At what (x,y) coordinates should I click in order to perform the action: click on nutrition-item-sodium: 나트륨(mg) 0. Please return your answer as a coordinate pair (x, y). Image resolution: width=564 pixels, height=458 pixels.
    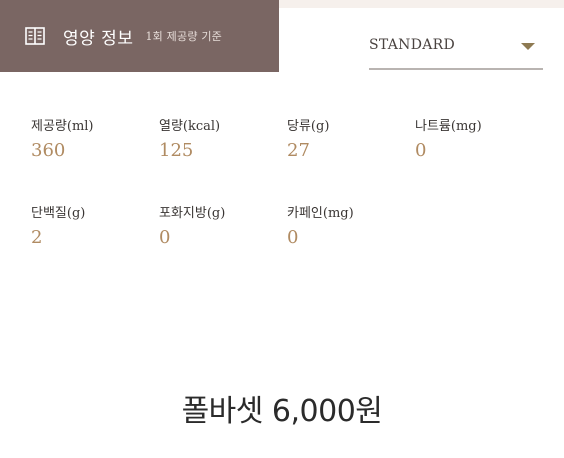
    Looking at the image, I should click on (480, 138).